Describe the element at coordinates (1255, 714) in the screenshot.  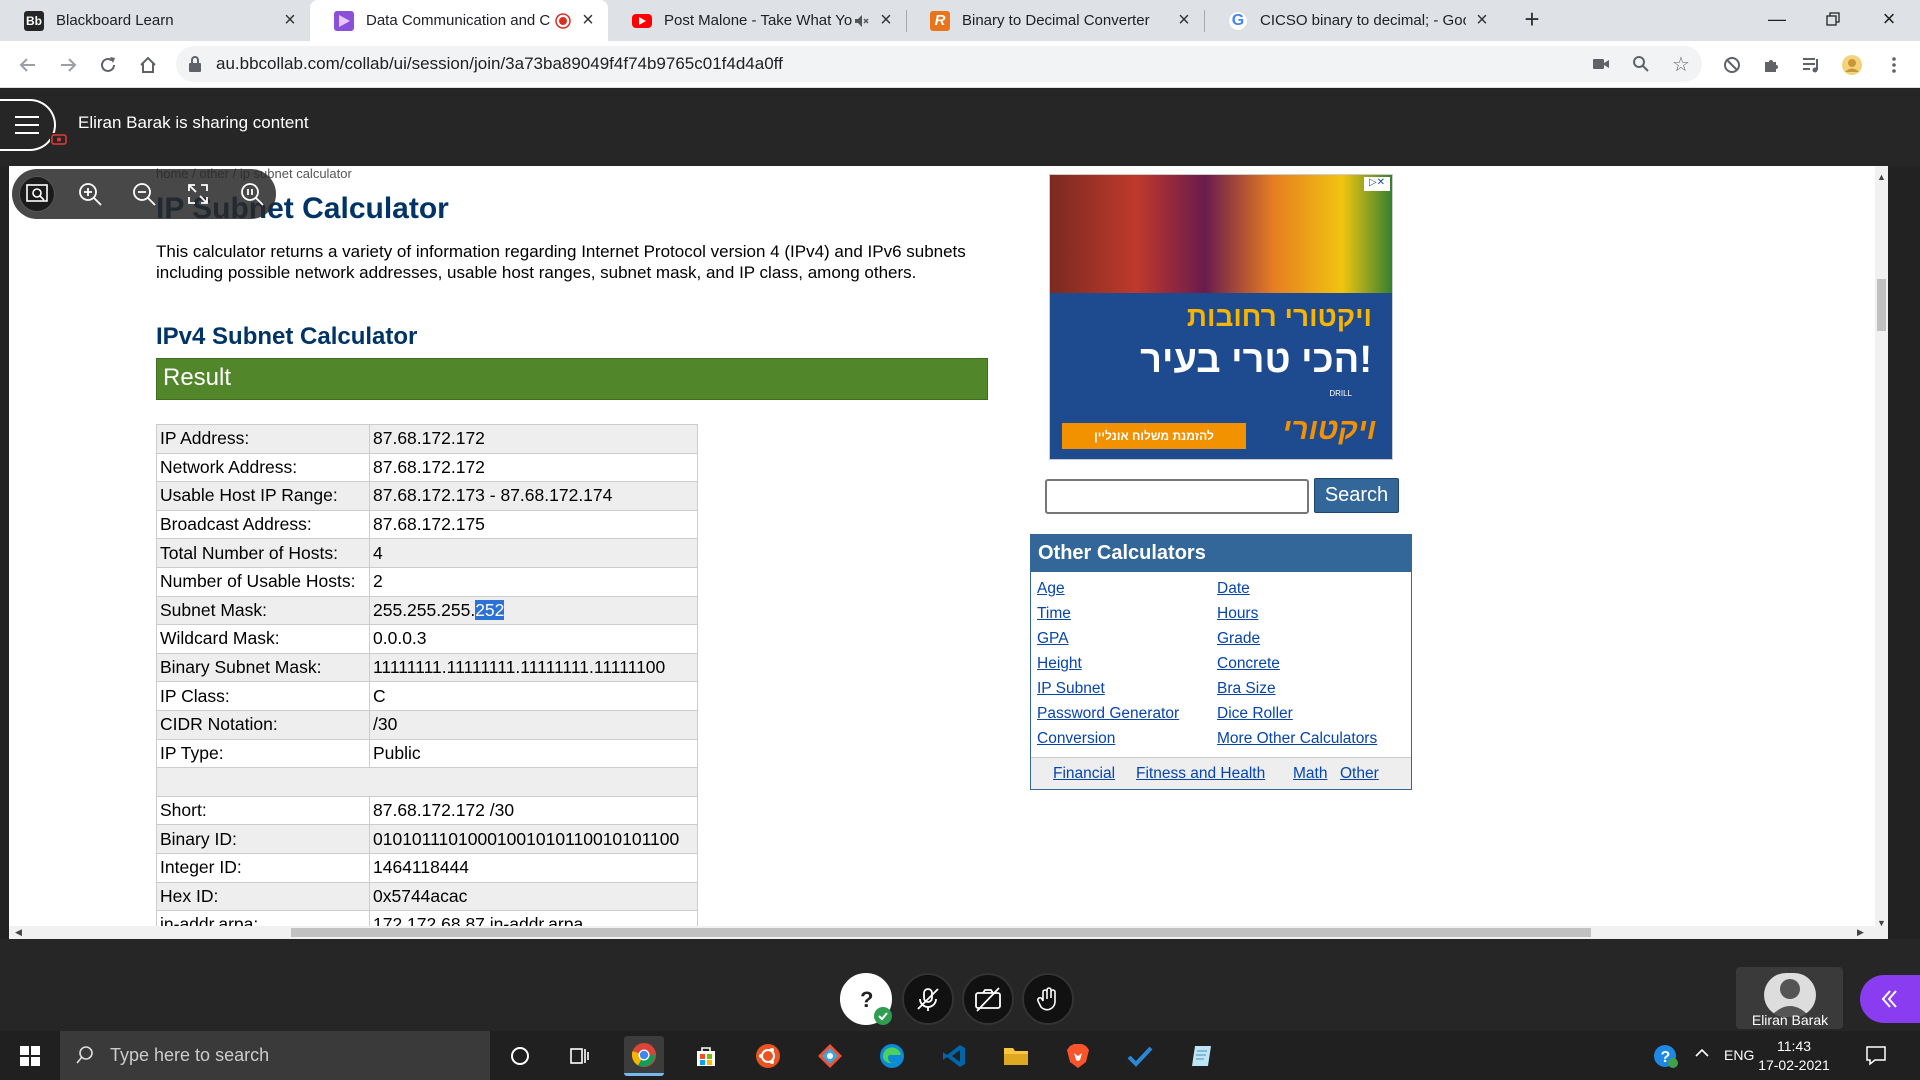
I see `calc-link-dice-roller: Dice Roller` at that location.